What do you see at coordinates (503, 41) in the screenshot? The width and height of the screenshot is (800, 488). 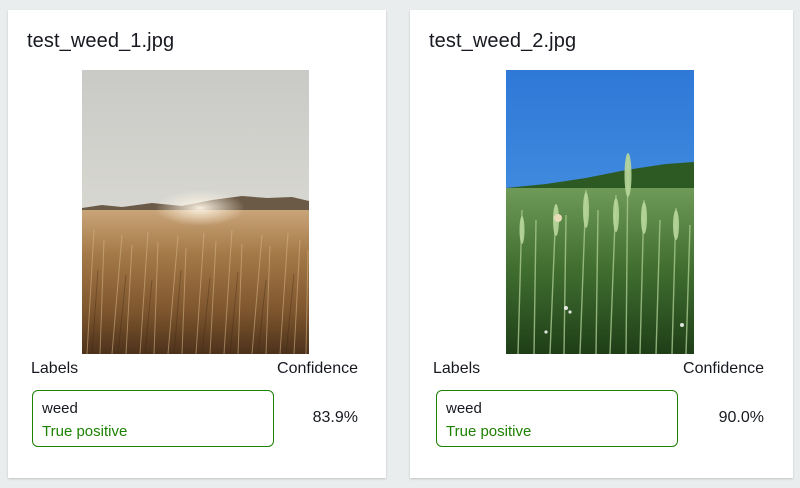 I see `image-file-name: test_weed_2.jpg` at bounding box center [503, 41].